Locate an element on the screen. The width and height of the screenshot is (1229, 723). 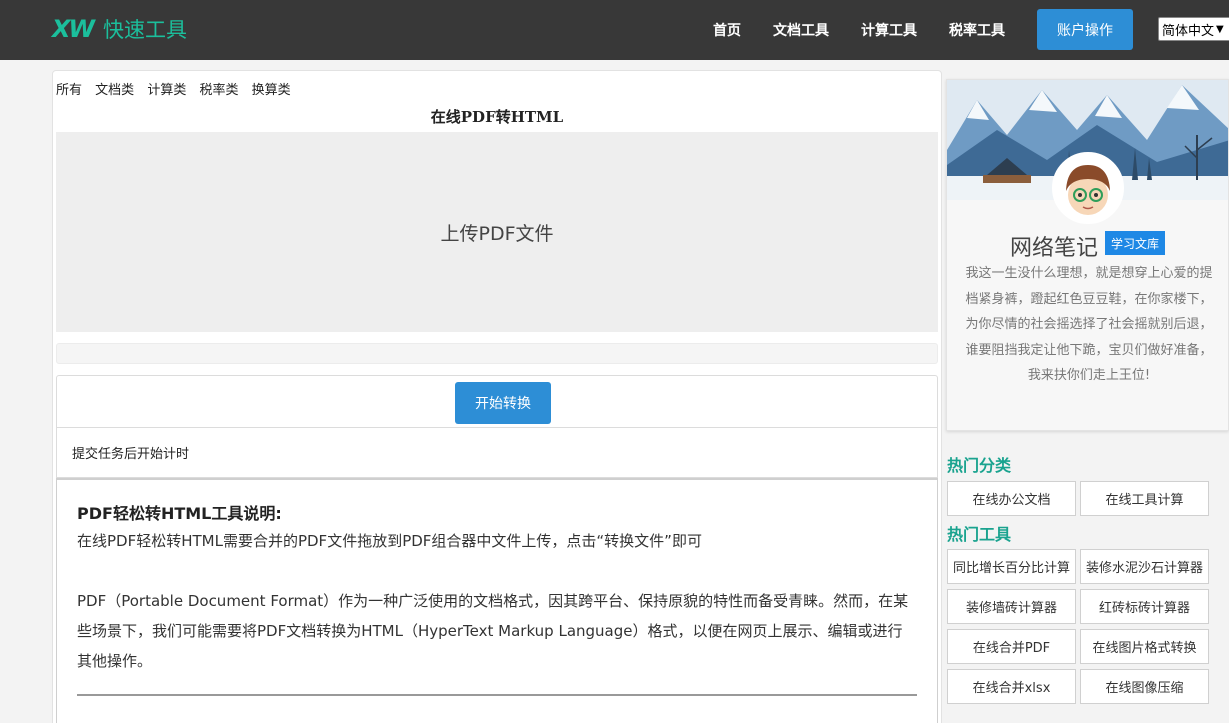
logo-text: 快速工具 is located at coordinates (144, 30).